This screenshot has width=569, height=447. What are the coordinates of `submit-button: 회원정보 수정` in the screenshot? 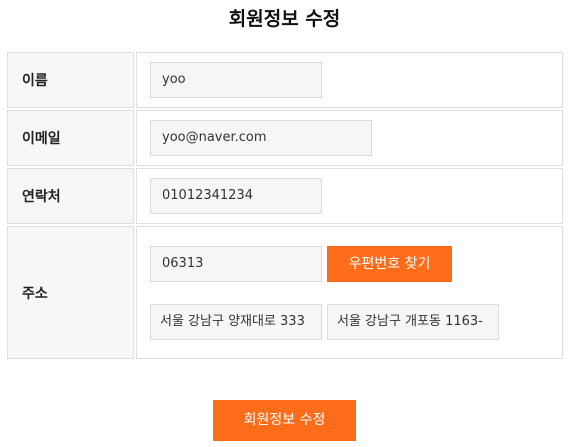 It's located at (284, 420).